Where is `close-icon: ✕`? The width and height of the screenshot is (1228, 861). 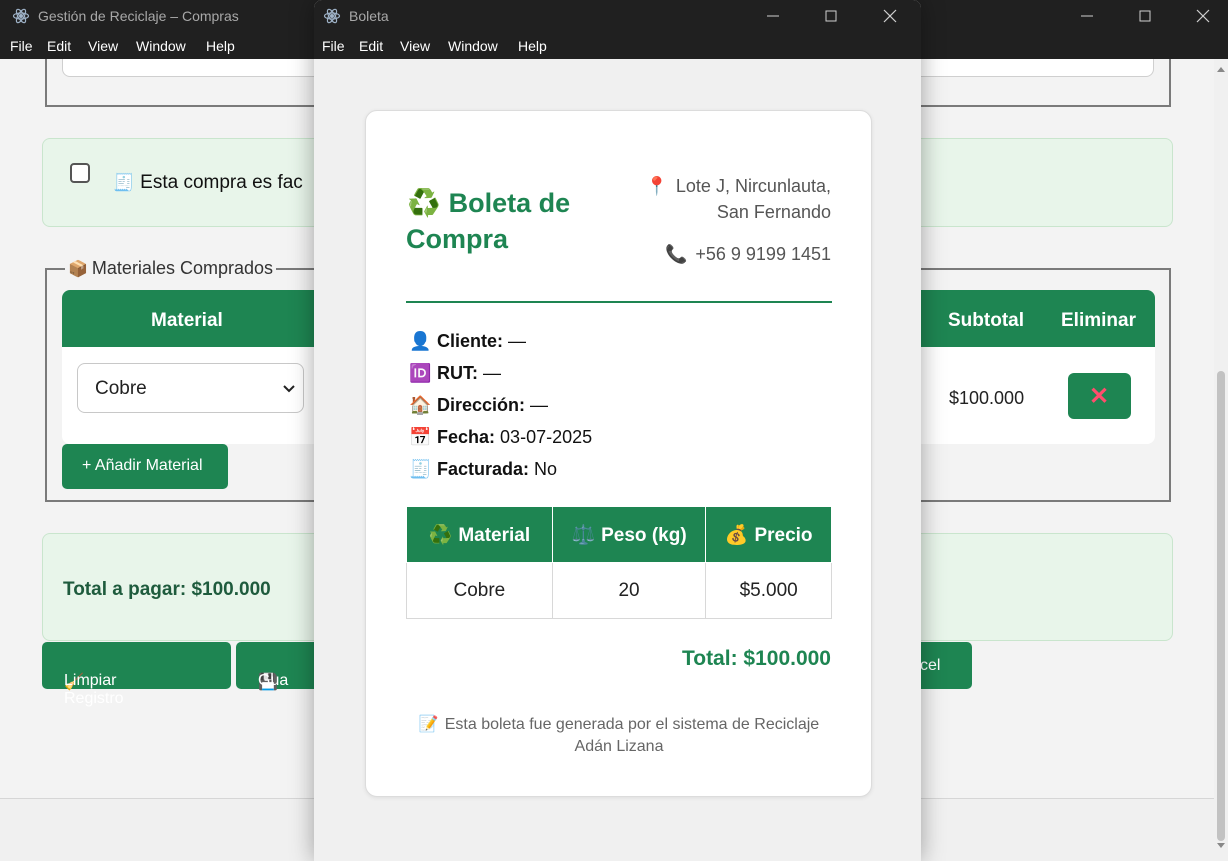
close-icon: ✕ is located at coordinates (1099, 396).